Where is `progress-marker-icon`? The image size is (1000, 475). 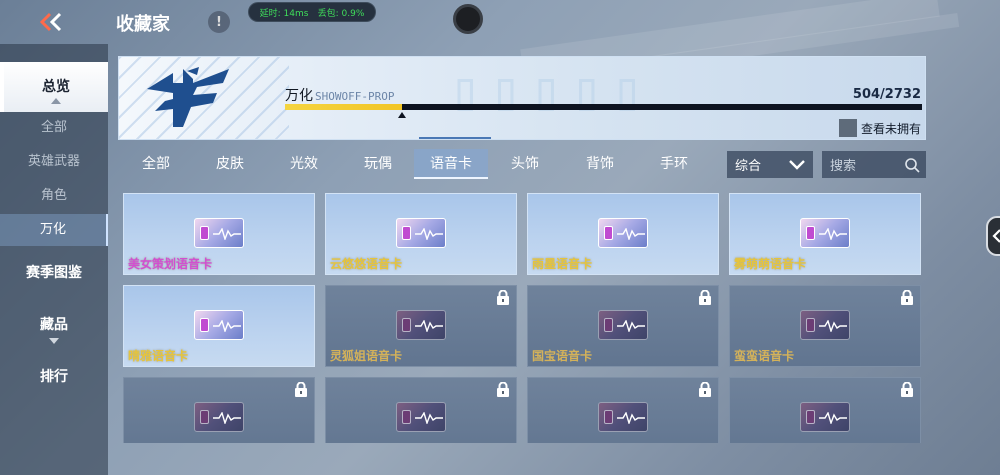
progress-marker-icon is located at coordinates (402, 115).